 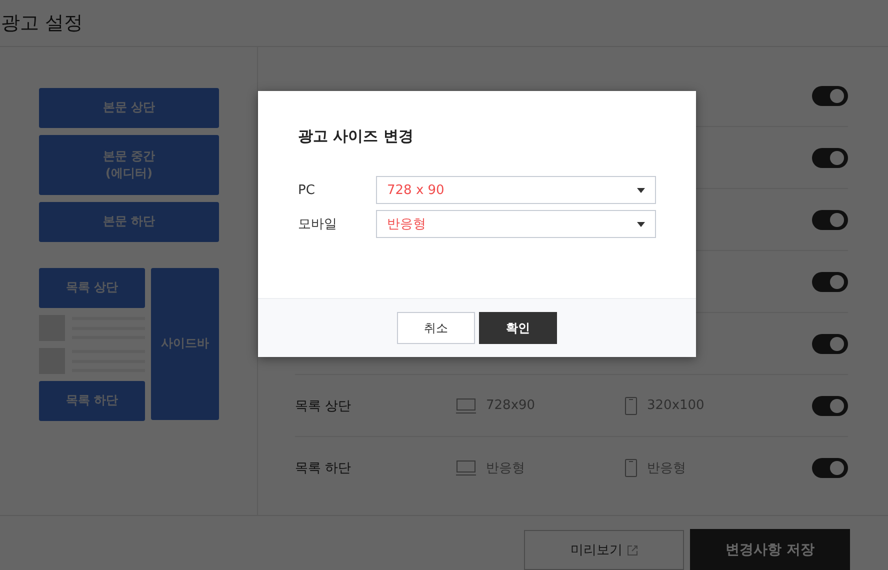 What do you see at coordinates (770, 549) in the screenshot?
I see `save-button: 변경사항 저장` at bounding box center [770, 549].